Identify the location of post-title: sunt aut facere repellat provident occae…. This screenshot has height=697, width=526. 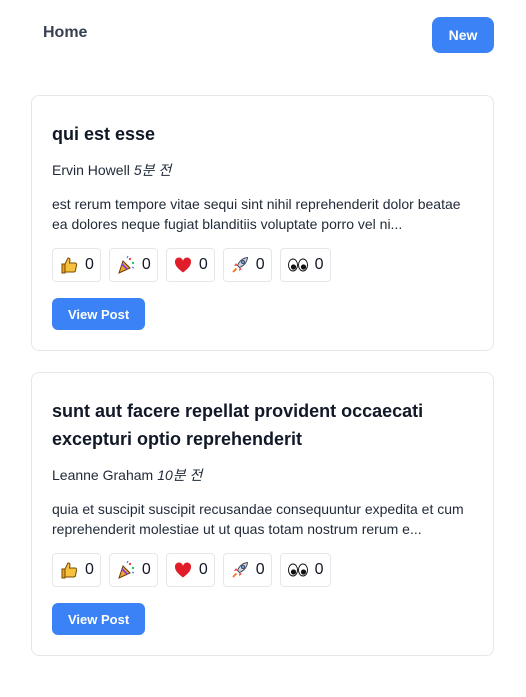
(238, 425).